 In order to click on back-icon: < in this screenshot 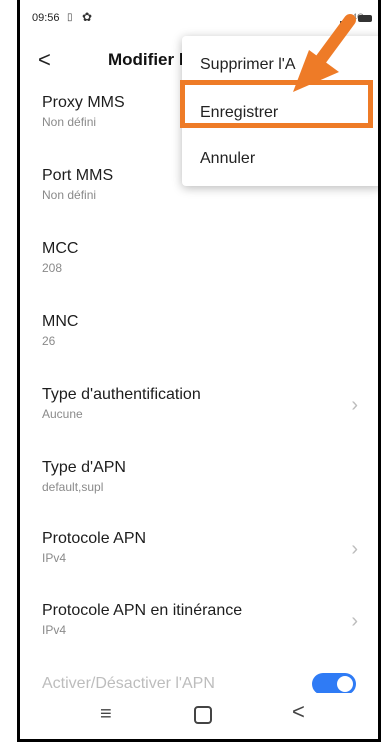, I will do `click(298, 712)`.